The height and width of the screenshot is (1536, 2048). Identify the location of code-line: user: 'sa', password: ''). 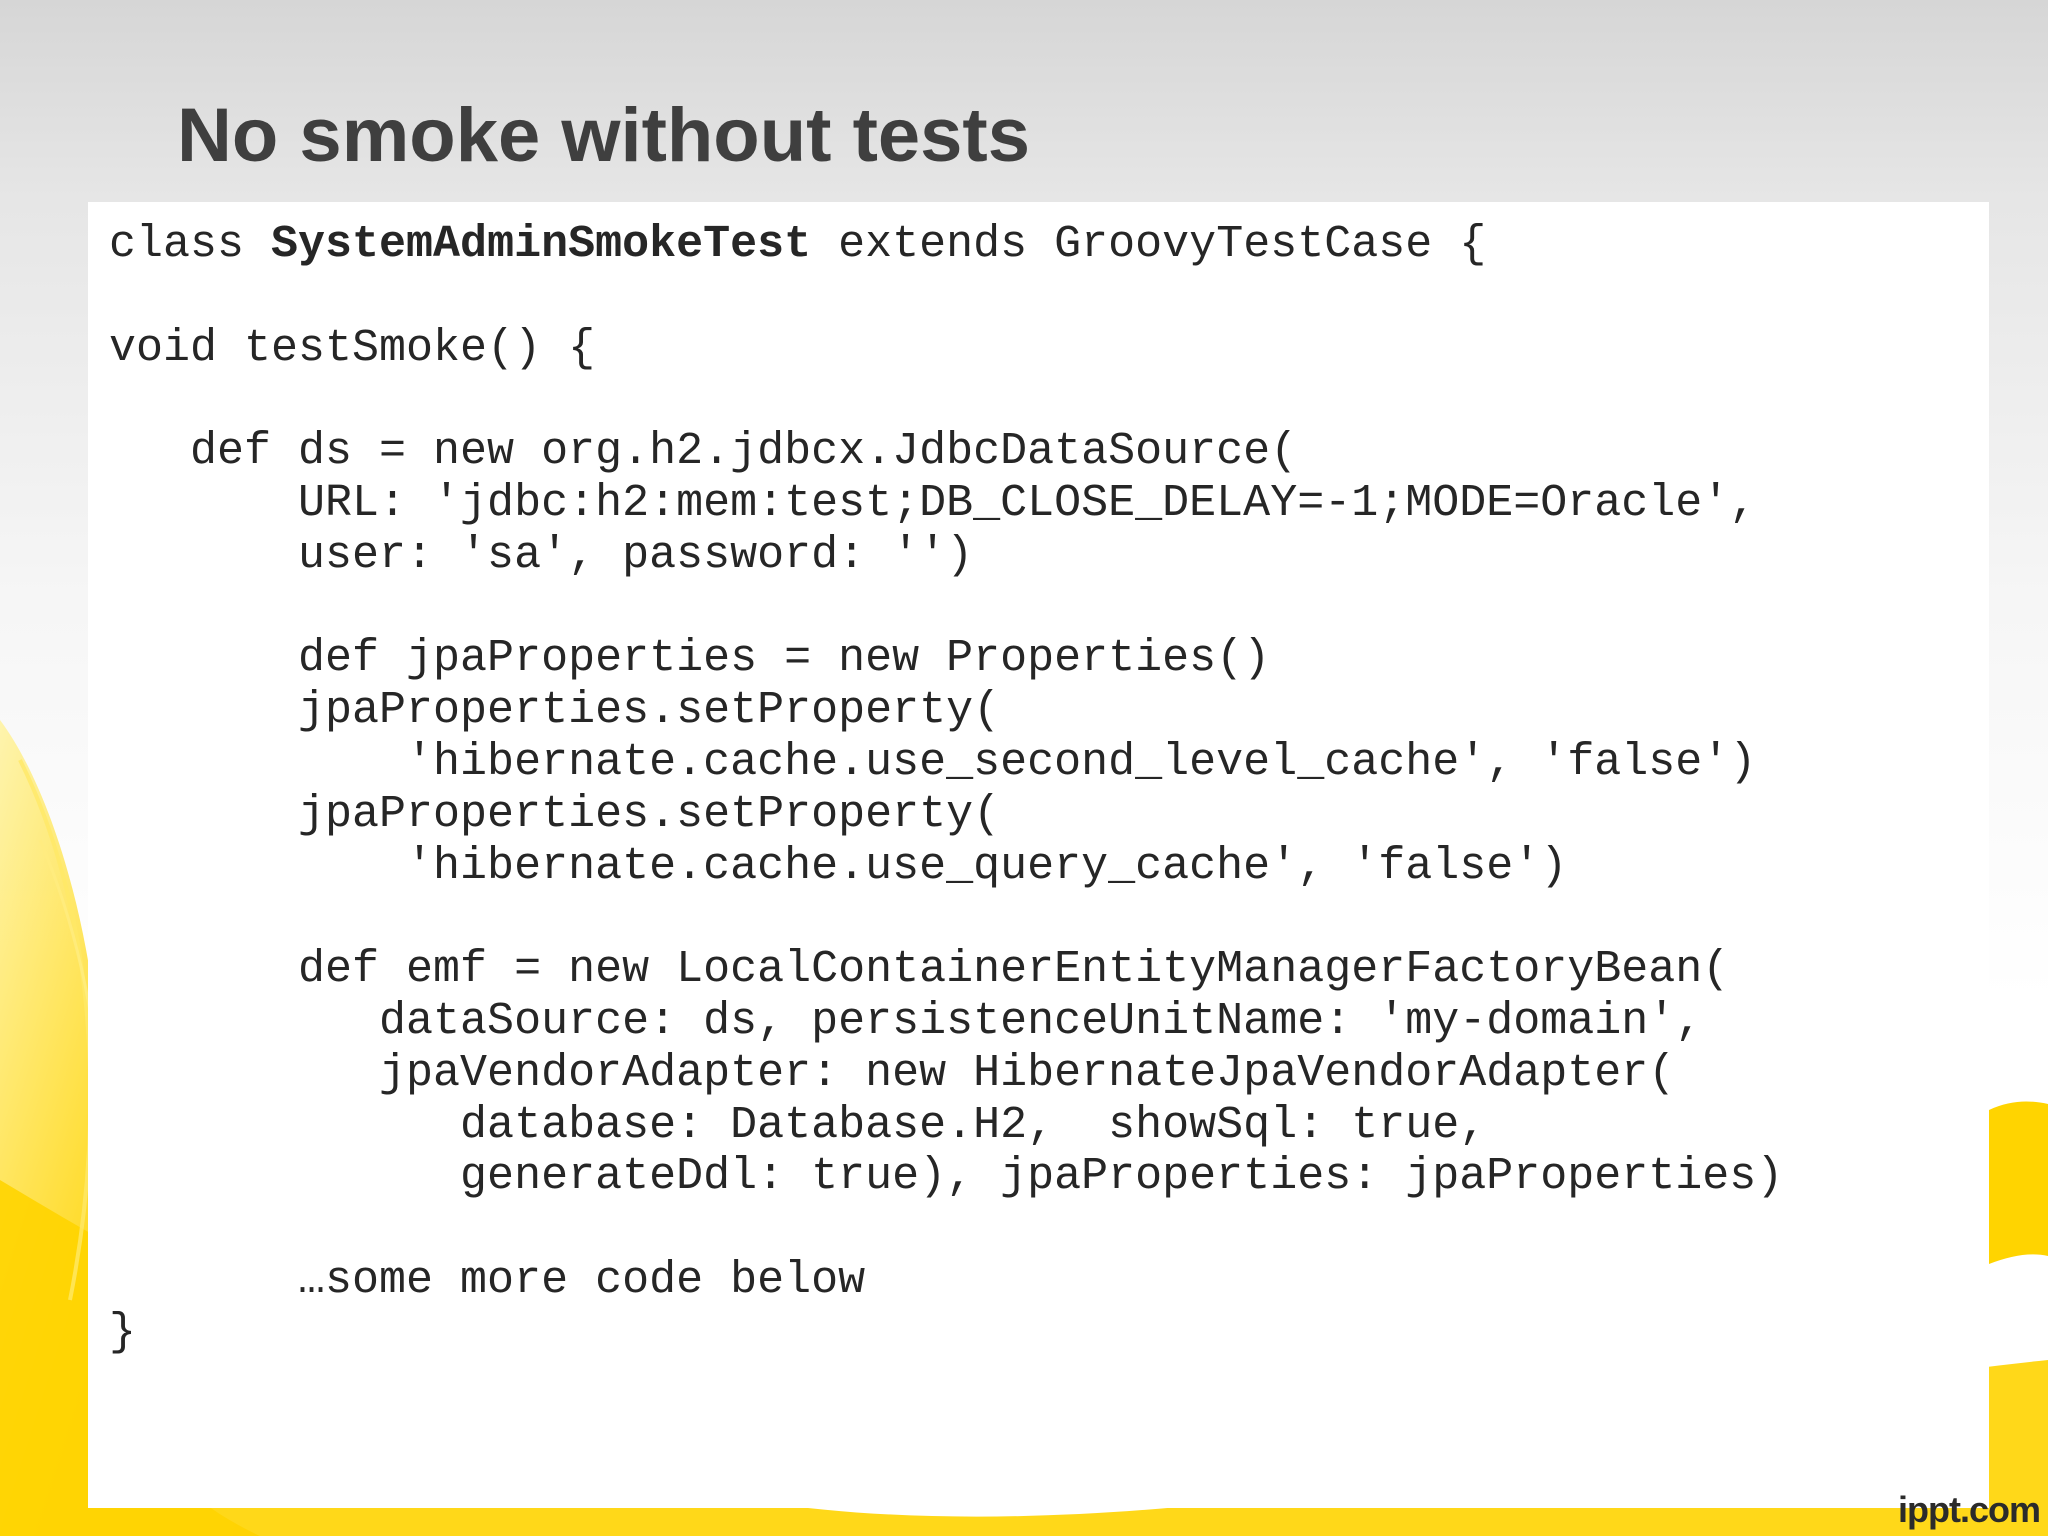
(541, 555).